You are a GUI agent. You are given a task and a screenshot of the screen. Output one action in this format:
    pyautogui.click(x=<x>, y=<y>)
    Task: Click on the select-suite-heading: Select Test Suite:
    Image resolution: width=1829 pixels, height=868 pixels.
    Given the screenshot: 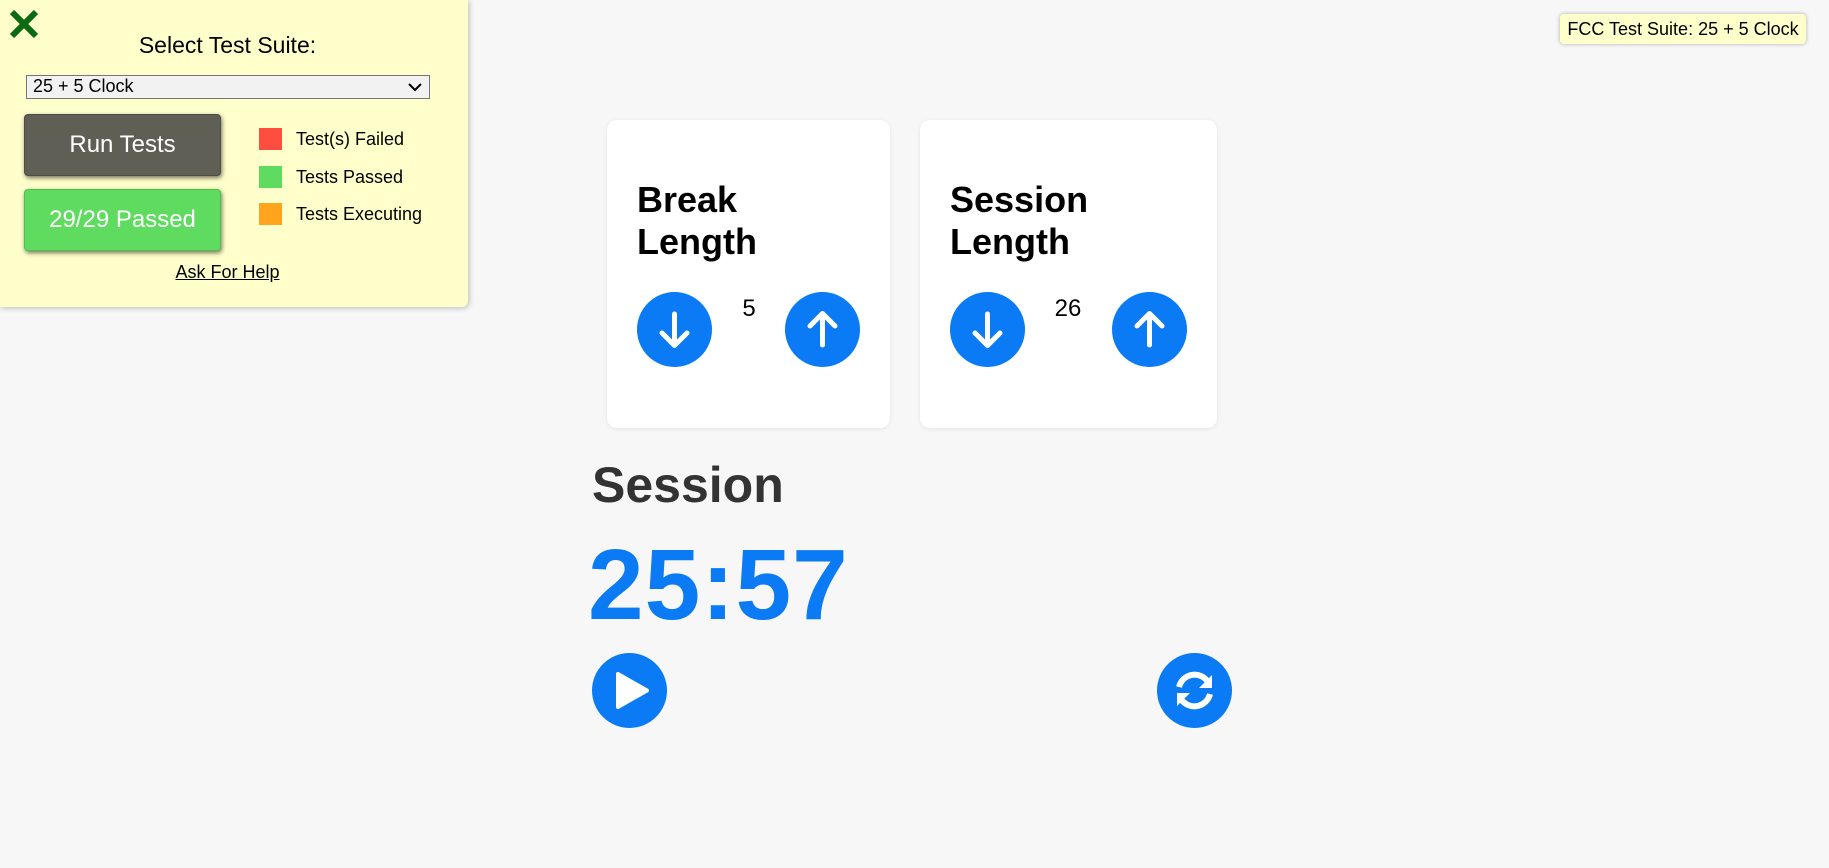 What is the action you would take?
    pyautogui.click(x=227, y=45)
    